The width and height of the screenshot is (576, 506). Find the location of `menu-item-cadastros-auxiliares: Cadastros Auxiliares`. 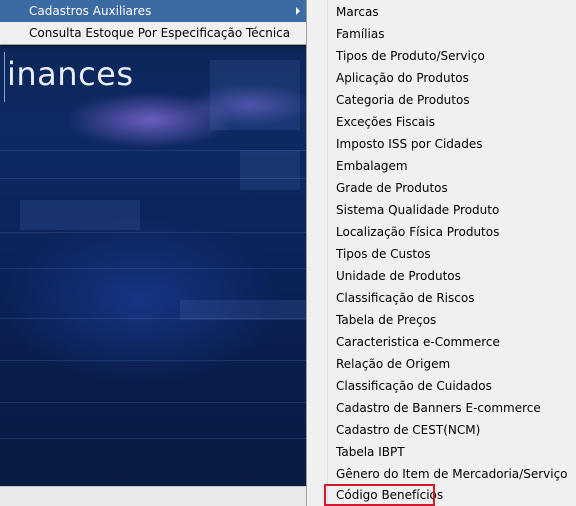

menu-item-cadastros-auxiliares: Cadastros Auxiliares is located at coordinates (153, 11).